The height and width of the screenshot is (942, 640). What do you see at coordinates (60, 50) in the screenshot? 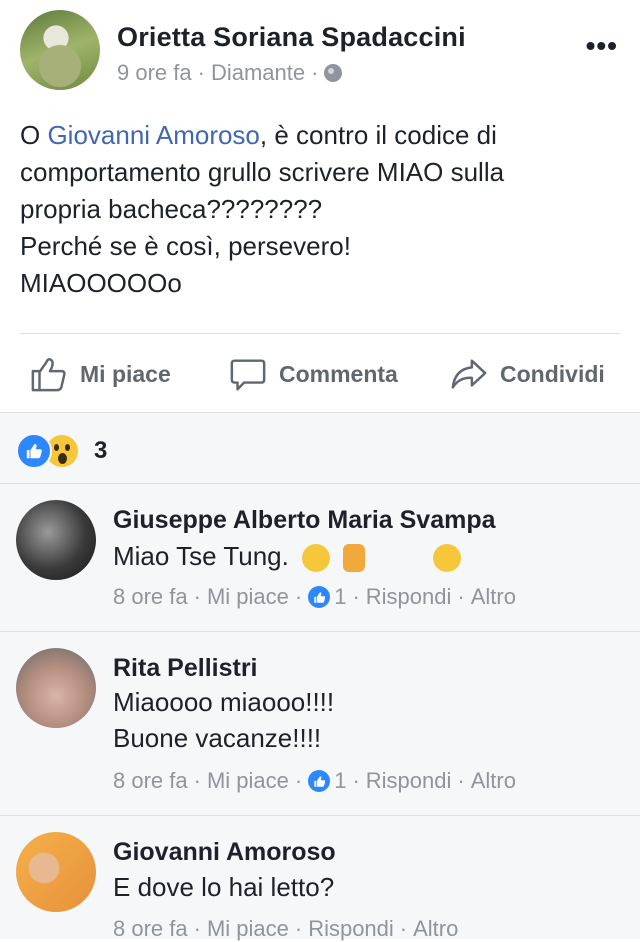
I see `author-avatar` at bounding box center [60, 50].